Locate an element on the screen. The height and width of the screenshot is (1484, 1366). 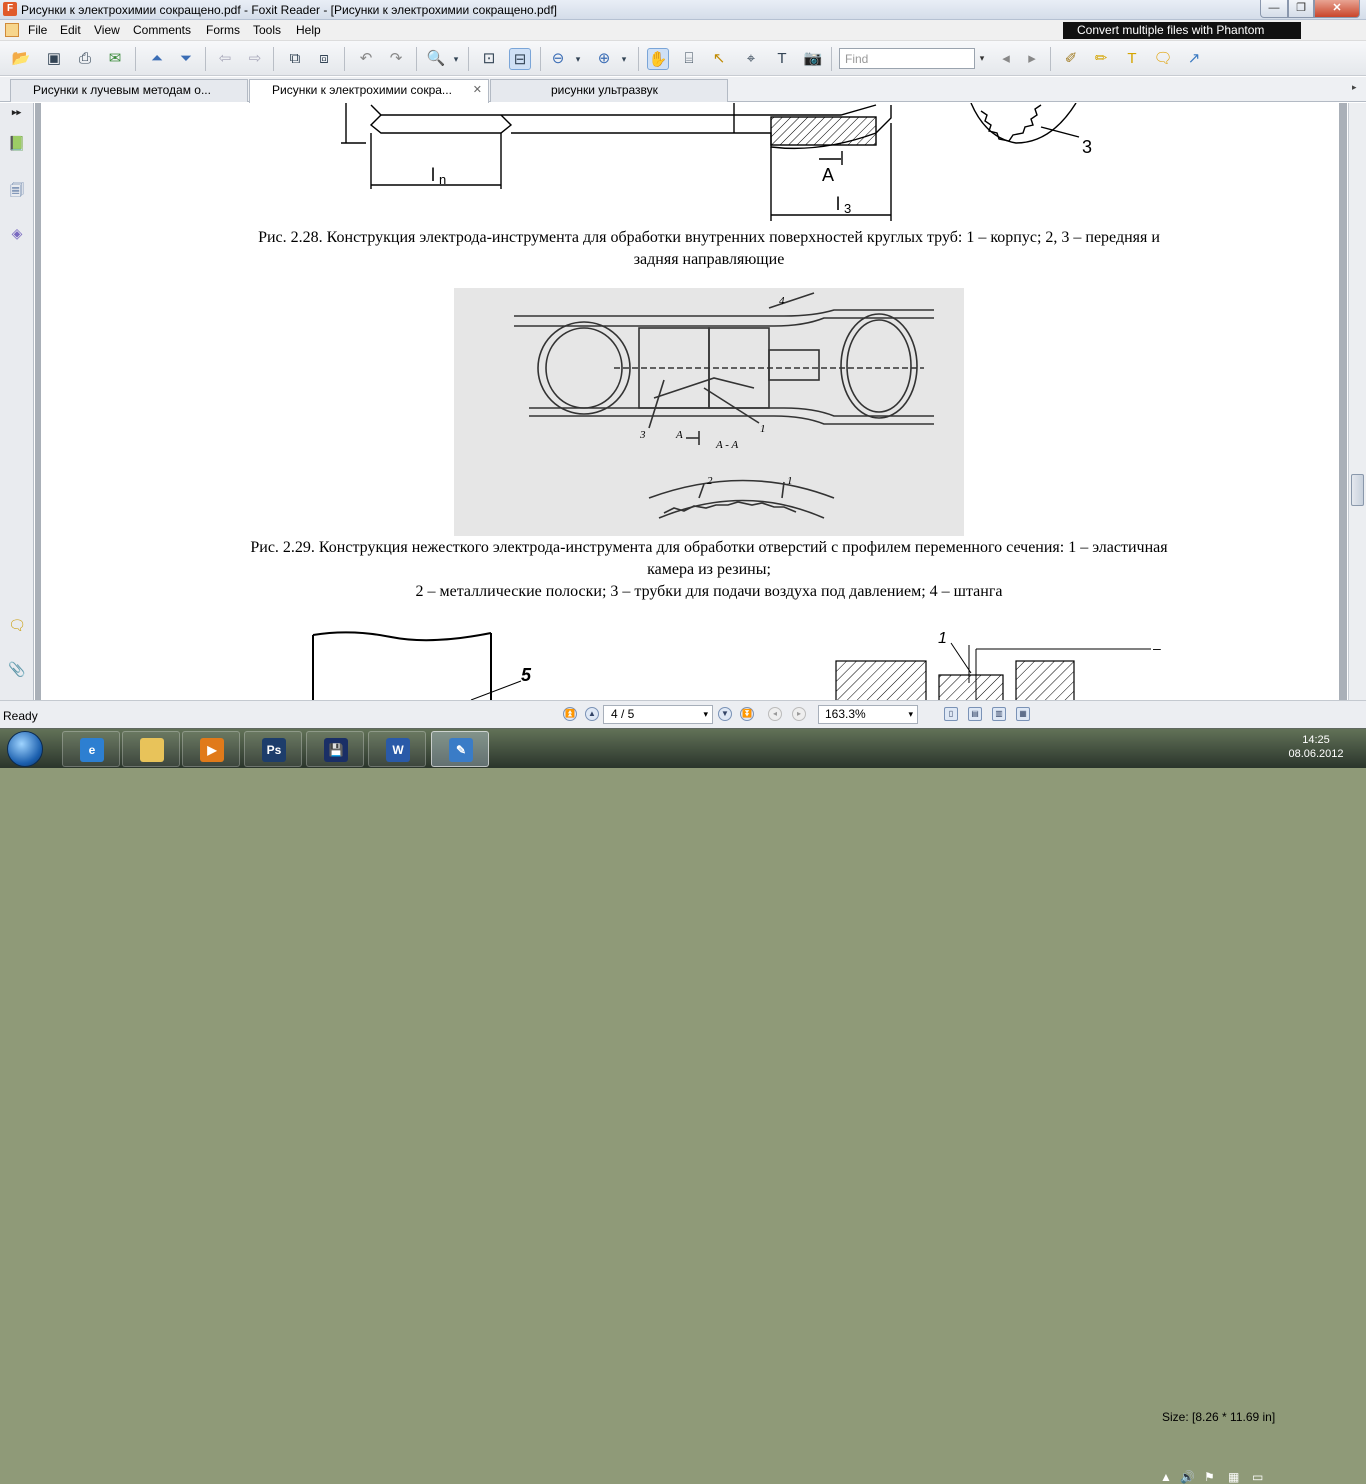
fit-width-icon: ⊟ is located at coordinates (520, 59).